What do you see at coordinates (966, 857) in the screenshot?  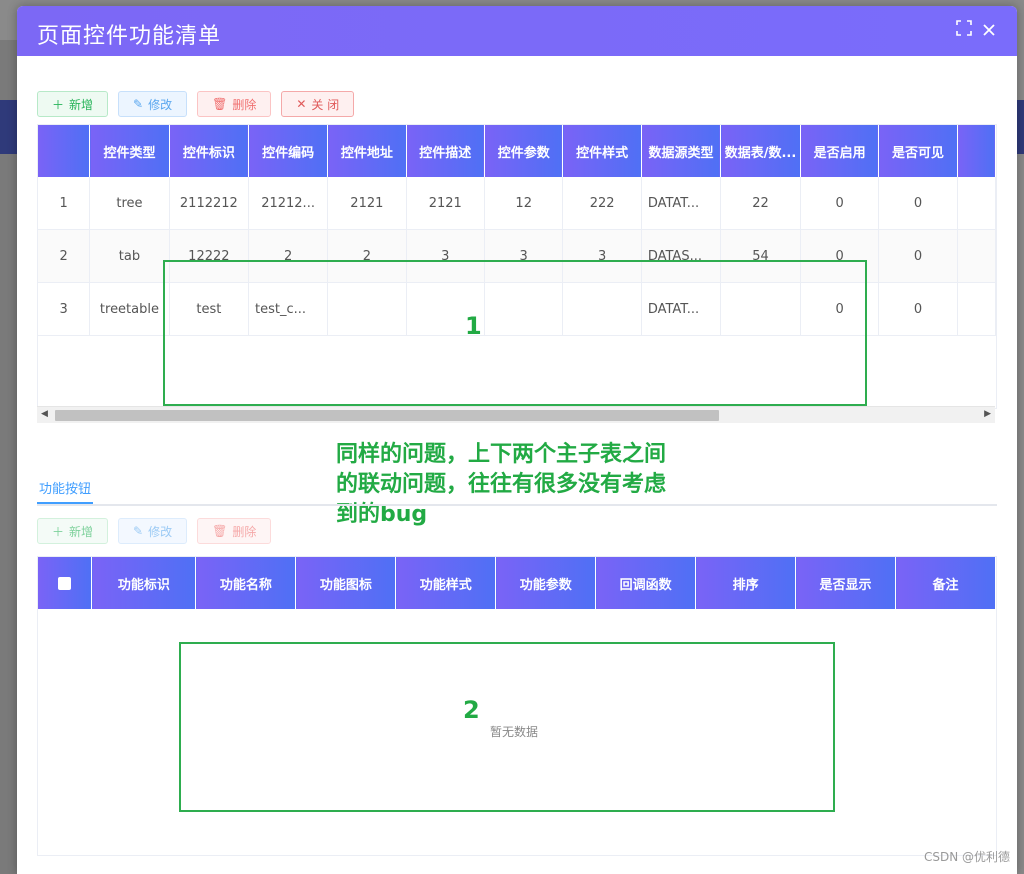 I see `watermark: CSDN @优利德` at bounding box center [966, 857].